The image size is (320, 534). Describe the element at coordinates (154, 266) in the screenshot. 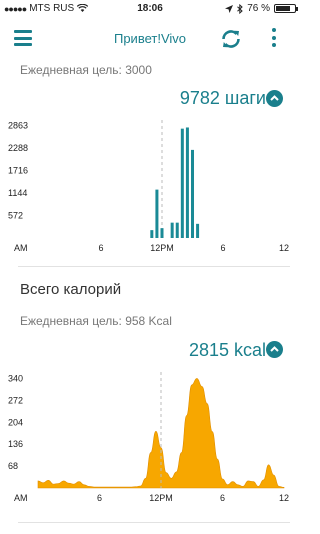

I see `section-divider` at that location.